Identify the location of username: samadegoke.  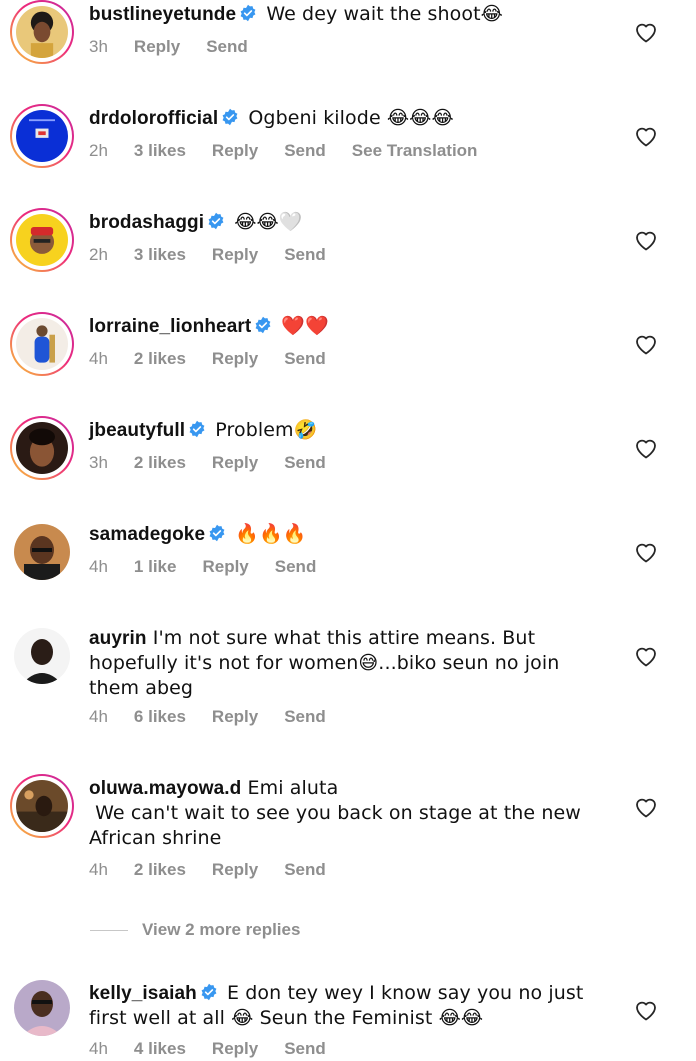
(147, 534).